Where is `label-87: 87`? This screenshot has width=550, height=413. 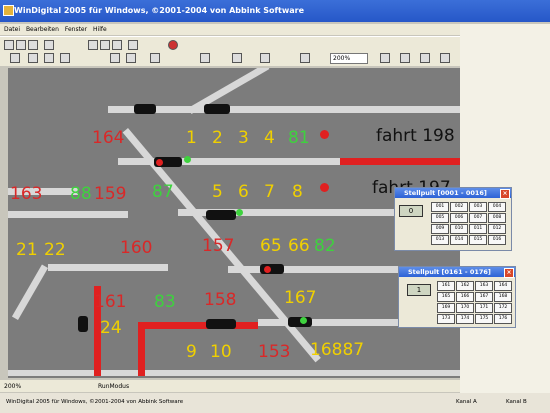
label-87: 87 is located at coordinates (163, 192).